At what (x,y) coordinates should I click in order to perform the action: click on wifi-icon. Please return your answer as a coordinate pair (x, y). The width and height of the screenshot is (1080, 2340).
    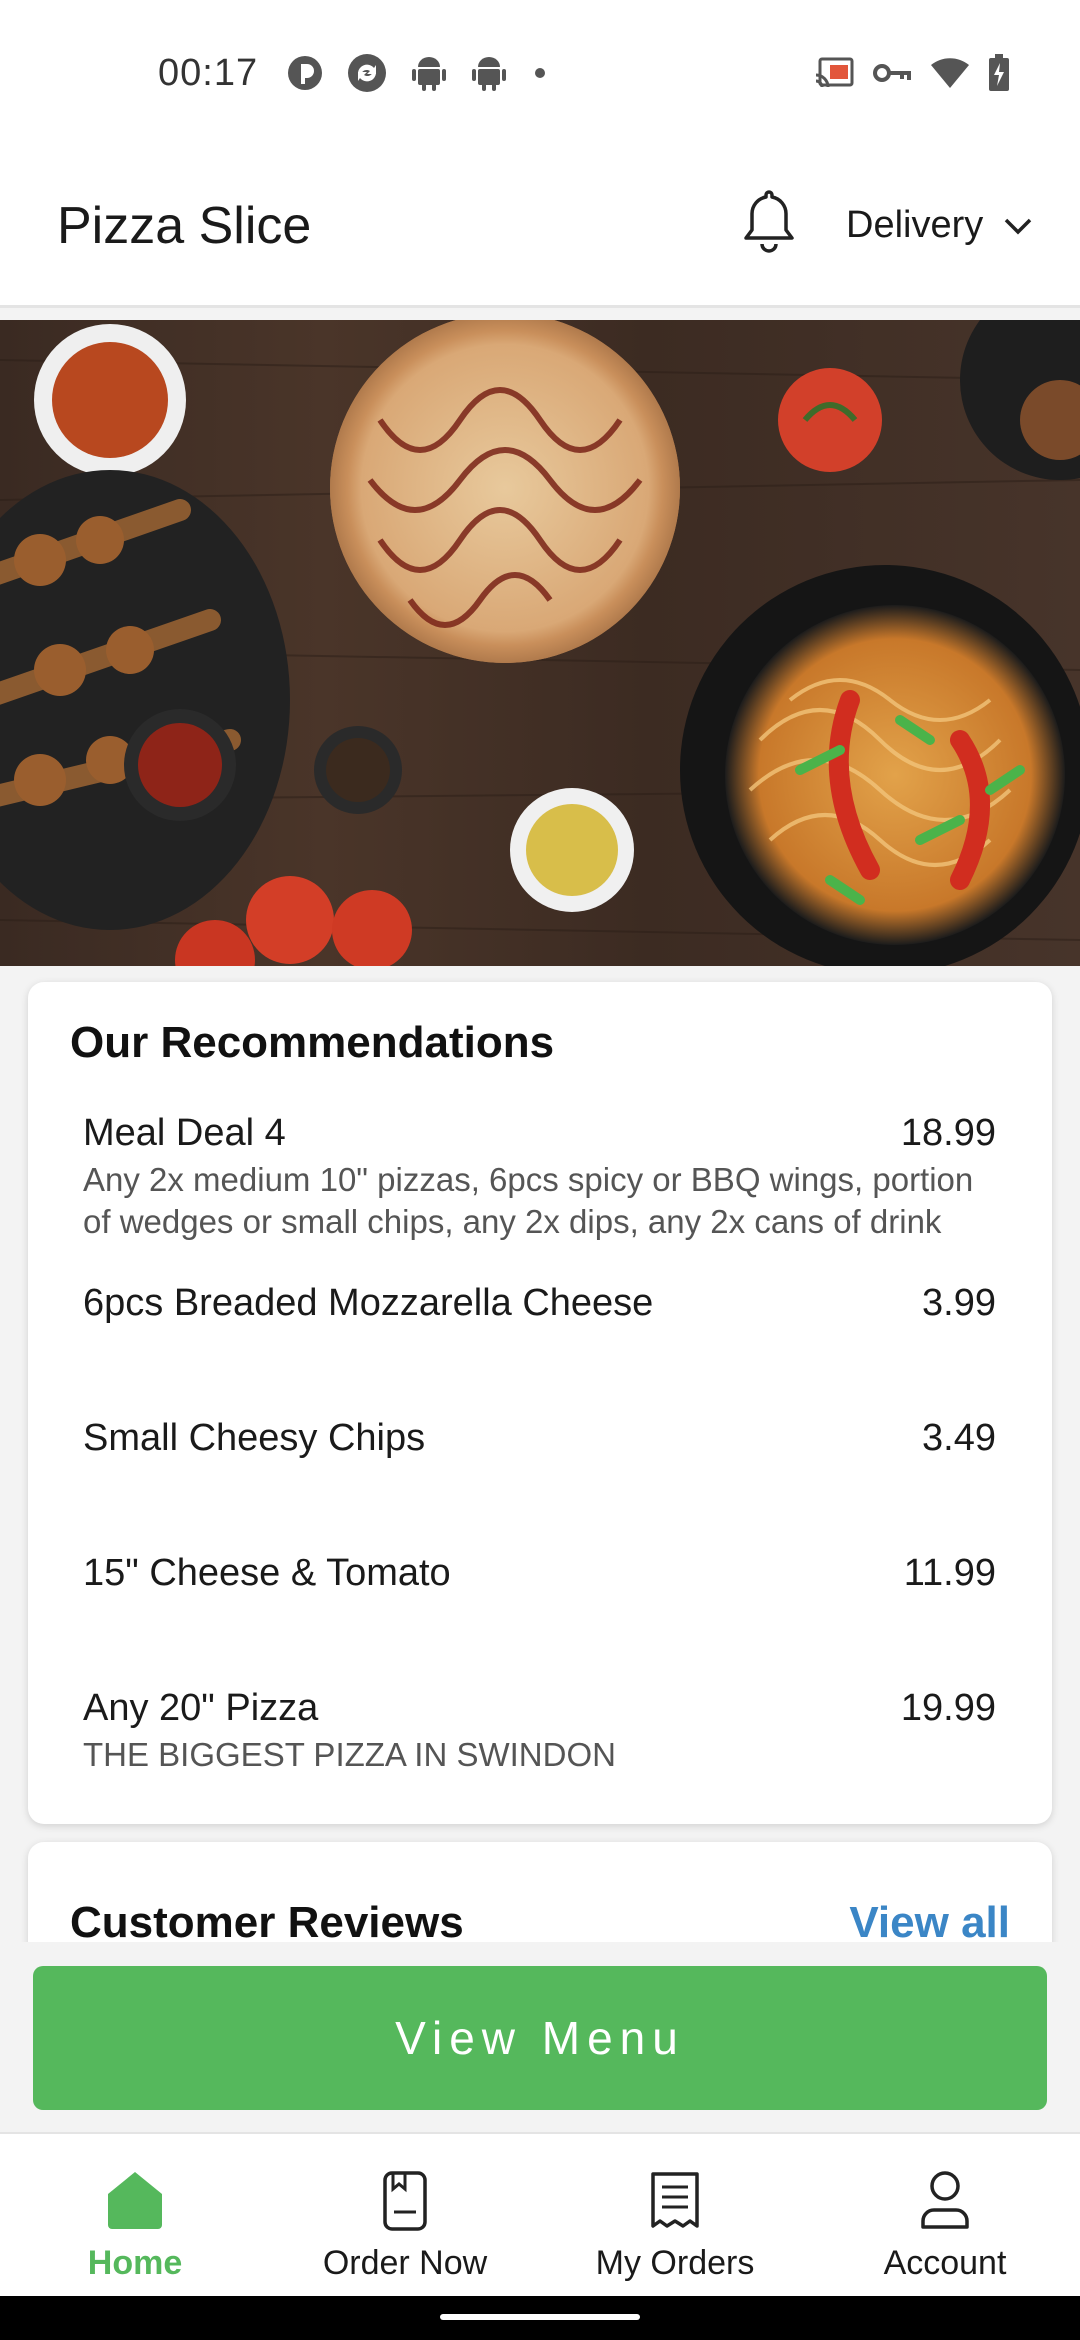
    Looking at the image, I should click on (950, 73).